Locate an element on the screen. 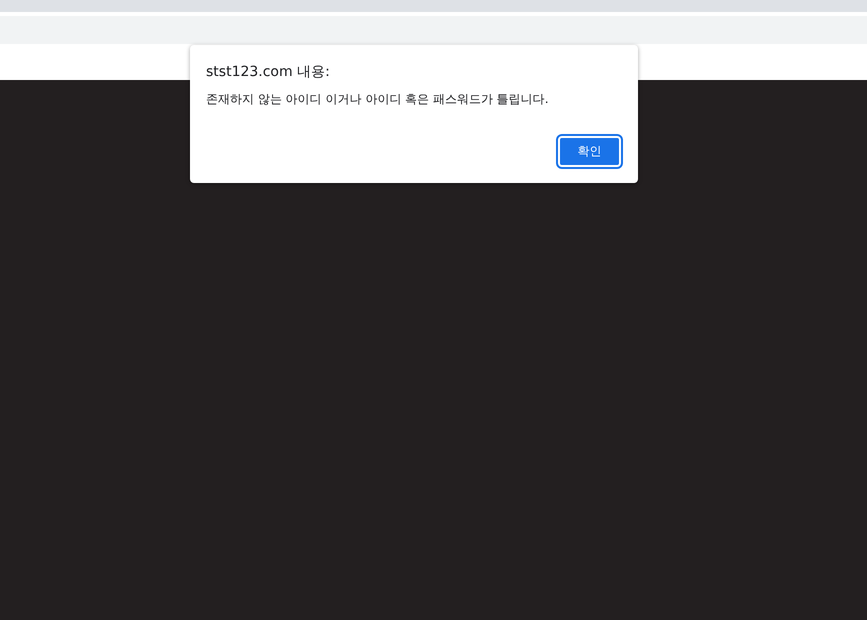 The image size is (867, 620). dialog-title: stst123.com 내용: is located at coordinates (268, 72).